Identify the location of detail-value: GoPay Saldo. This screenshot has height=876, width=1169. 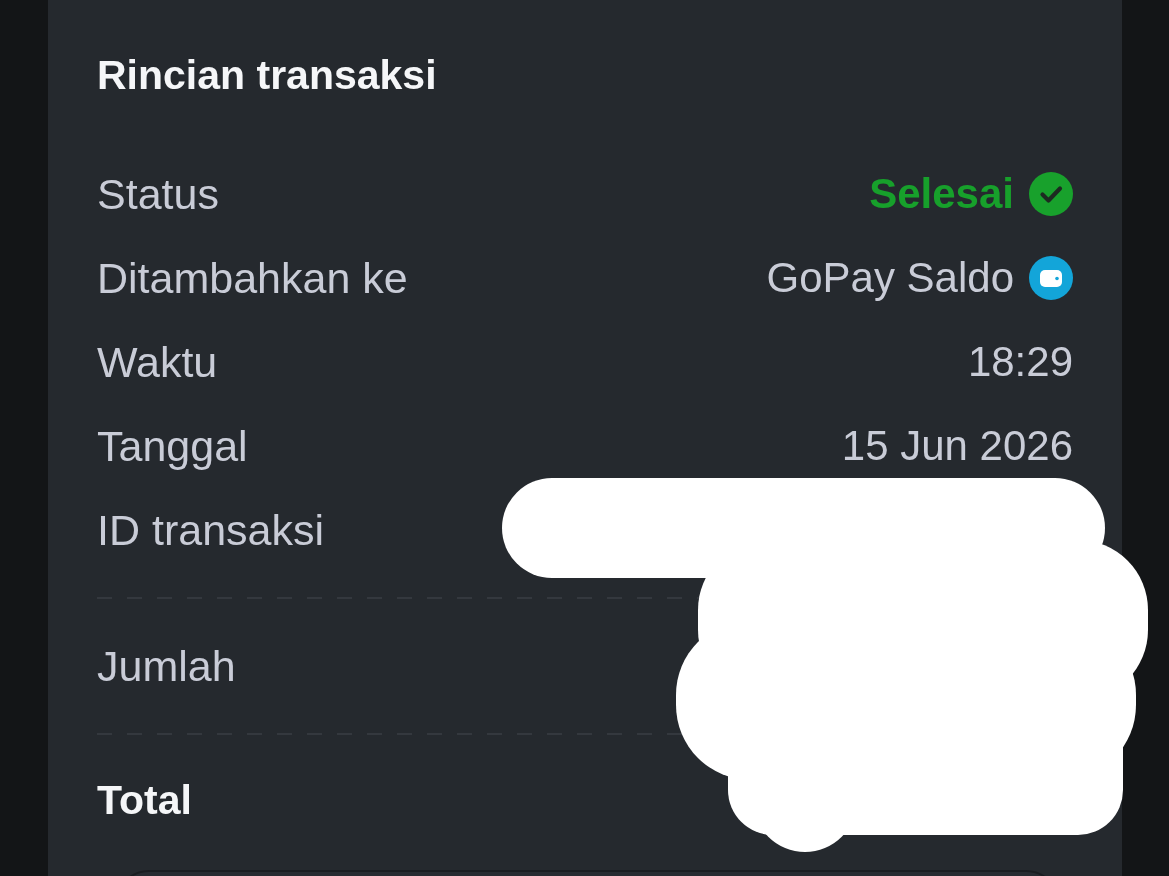
(890, 278).